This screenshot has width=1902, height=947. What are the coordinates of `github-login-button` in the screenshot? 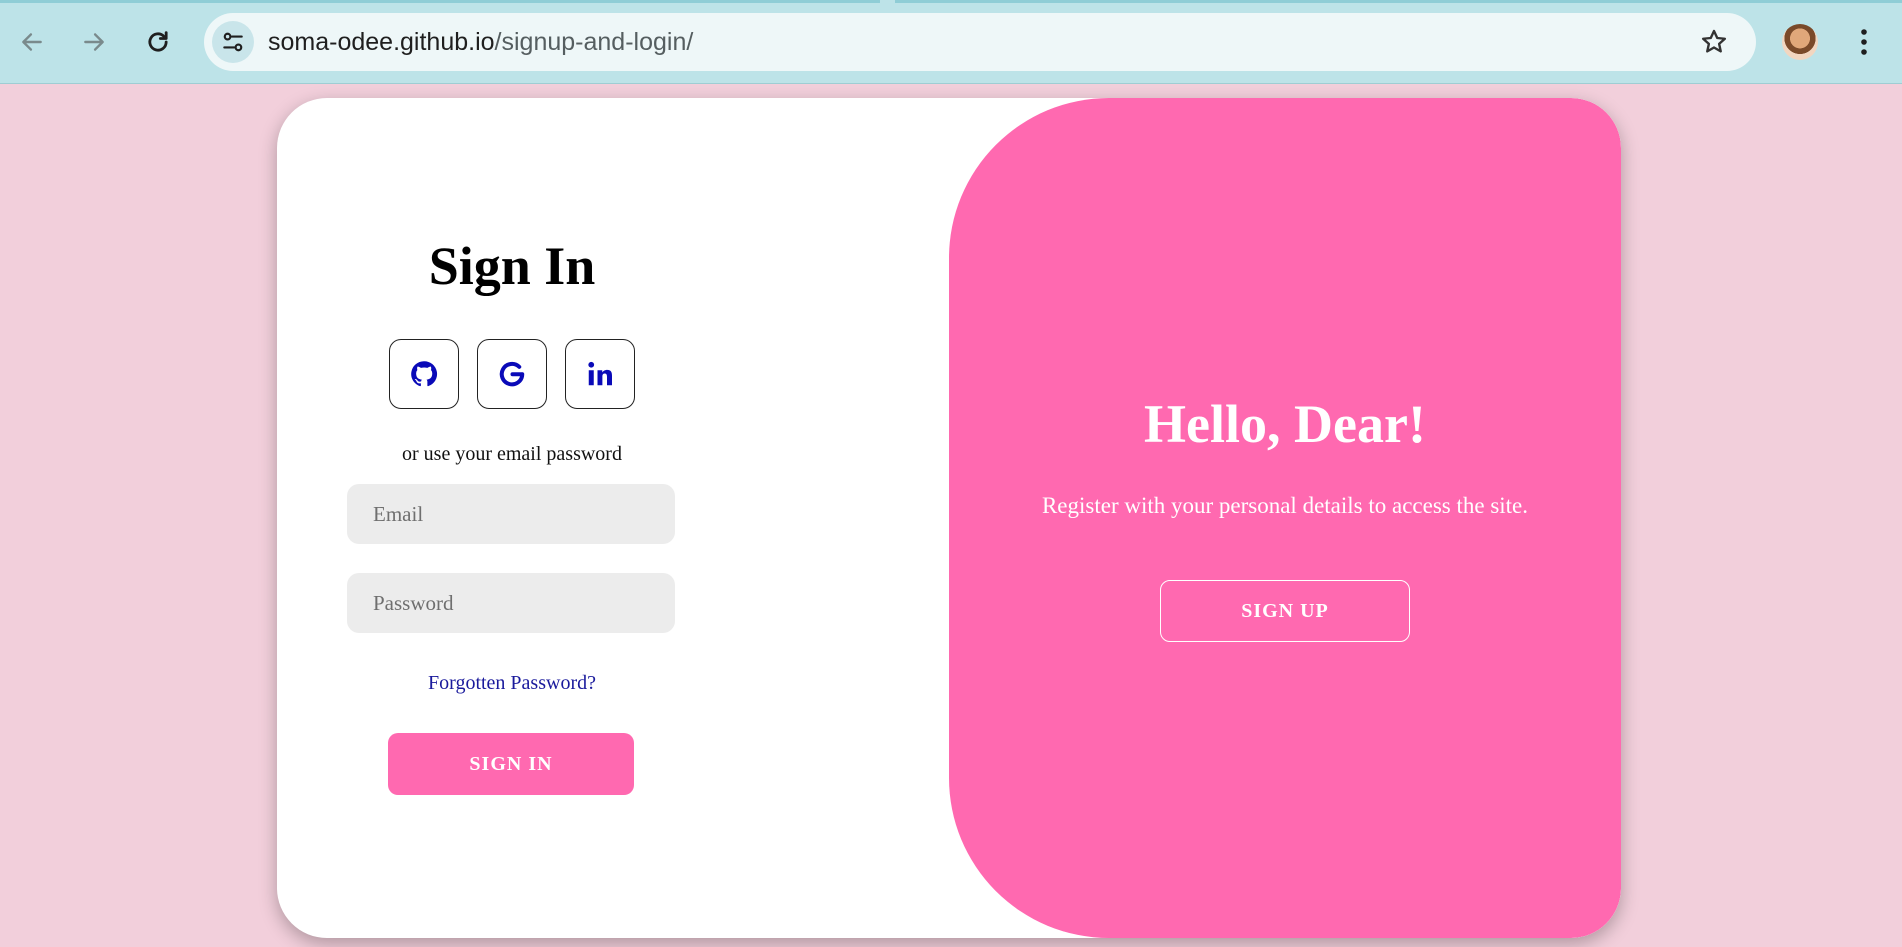 It's located at (424, 374).